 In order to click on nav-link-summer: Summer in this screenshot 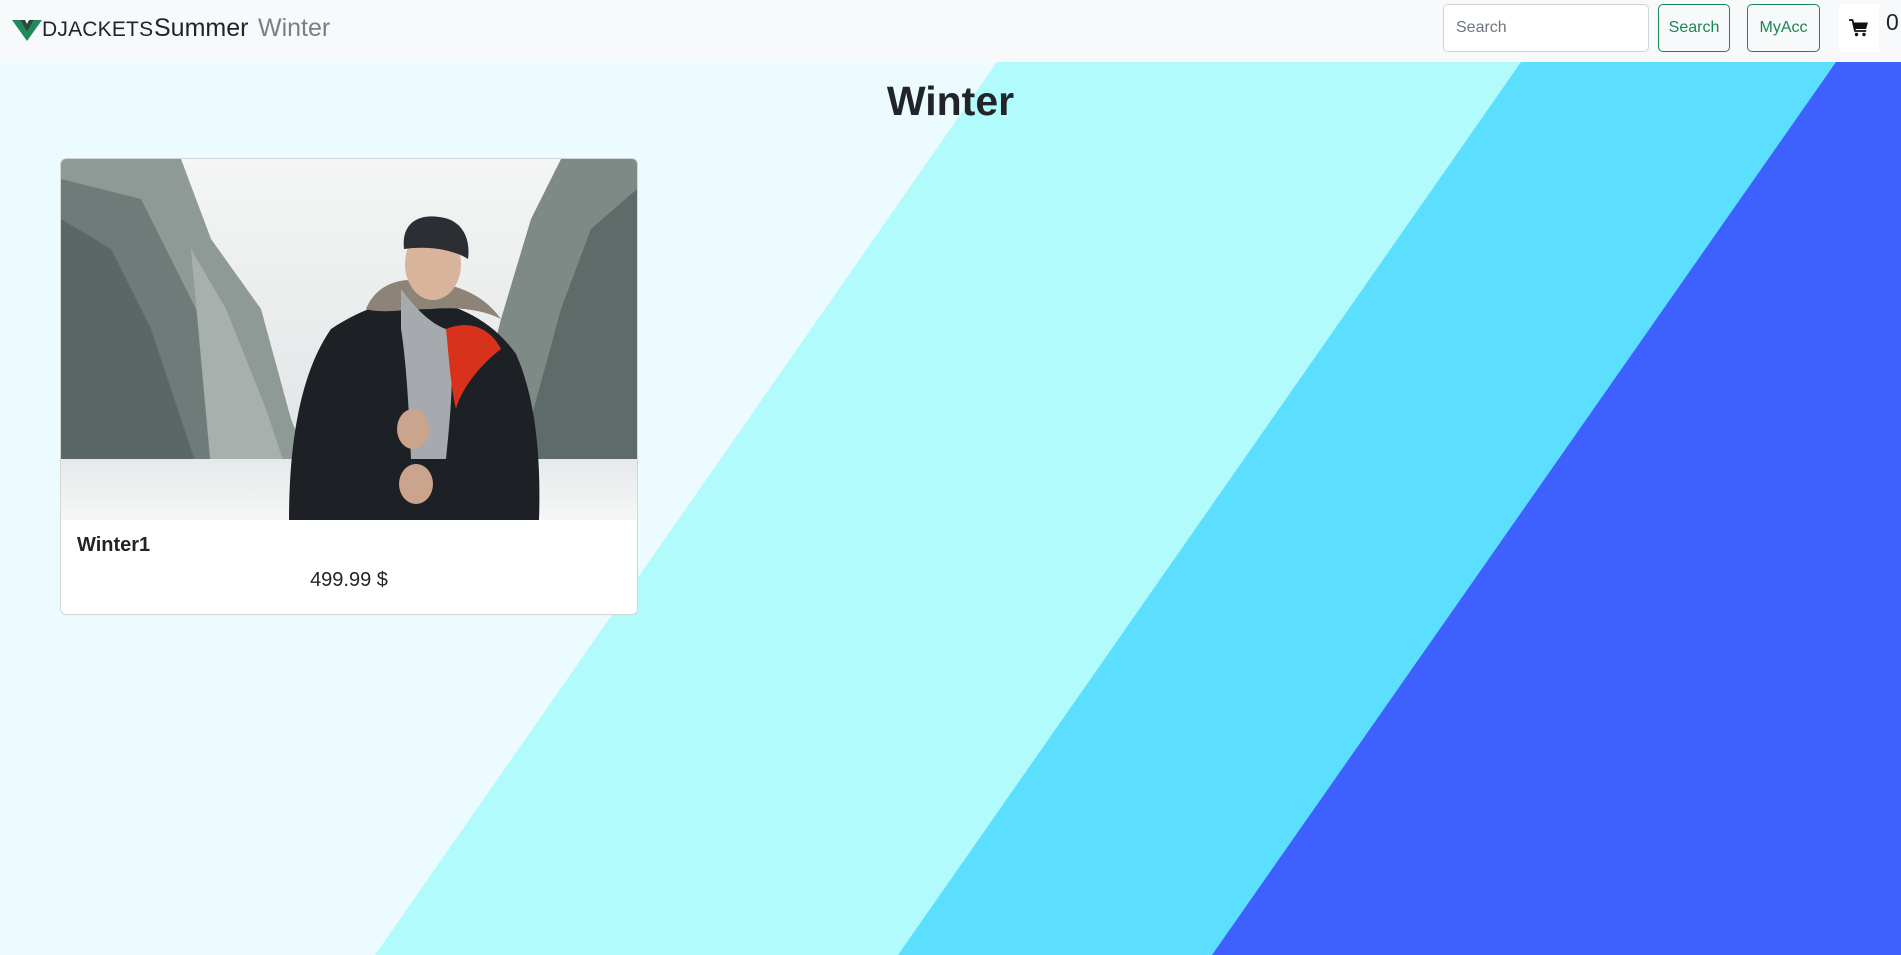, I will do `click(201, 28)`.